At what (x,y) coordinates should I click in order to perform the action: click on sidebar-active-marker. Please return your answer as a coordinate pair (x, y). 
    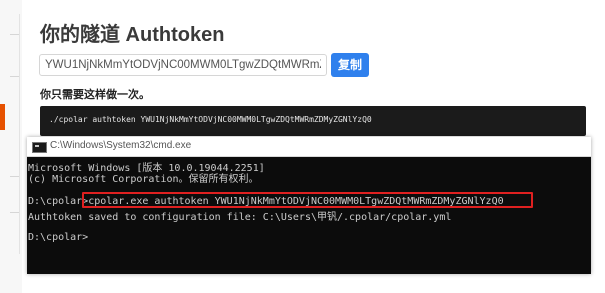
    Looking at the image, I should click on (2, 117).